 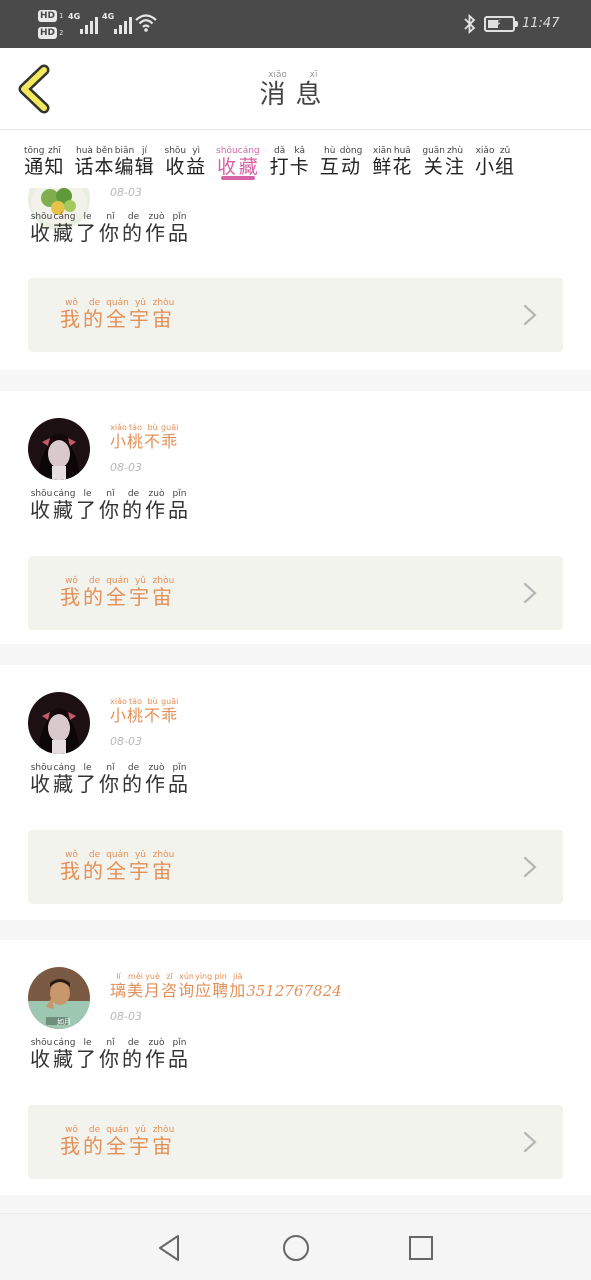 I want to click on tab-tong-zhi: 通tōng知zhī, so click(x=44, y=159).